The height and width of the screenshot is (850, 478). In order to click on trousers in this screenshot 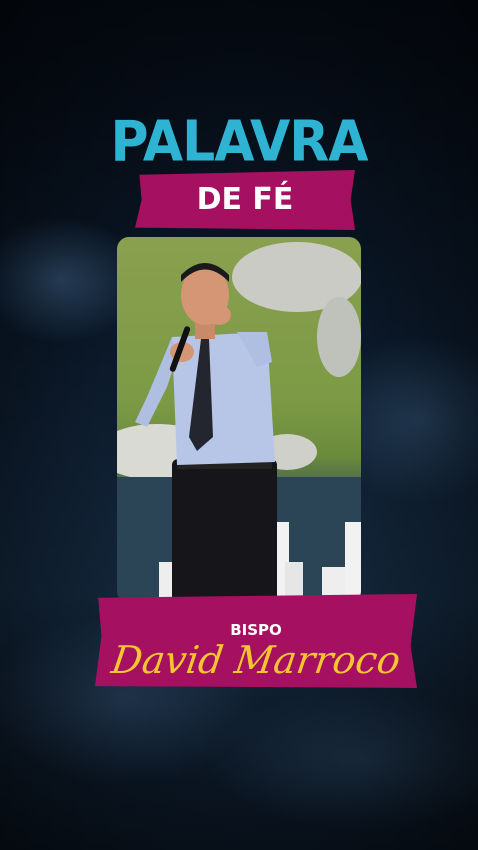, I will do `click(224, 531)`.